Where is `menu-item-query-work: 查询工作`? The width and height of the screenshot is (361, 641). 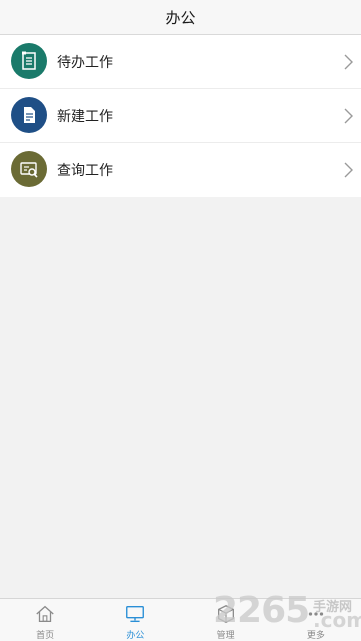
menu-item-query-work: 查询工作 is located at coordinates (180, 170).